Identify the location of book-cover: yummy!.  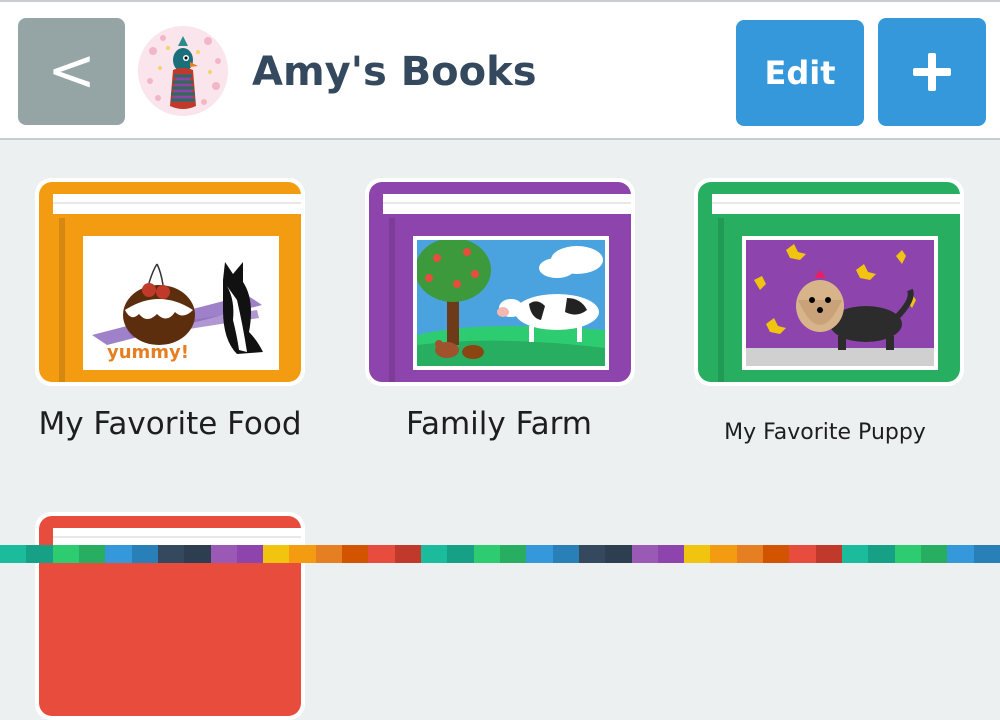
(170, 282).